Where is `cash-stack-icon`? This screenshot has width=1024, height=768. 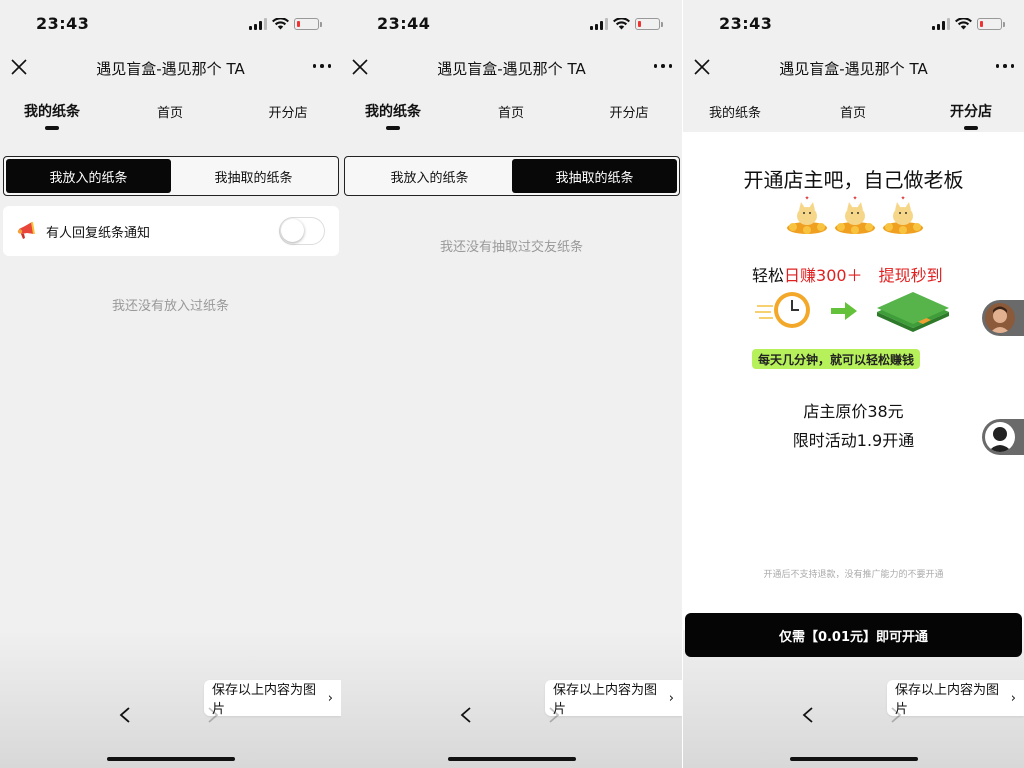 cash-stack-icon is located at coordinates (913, 312).